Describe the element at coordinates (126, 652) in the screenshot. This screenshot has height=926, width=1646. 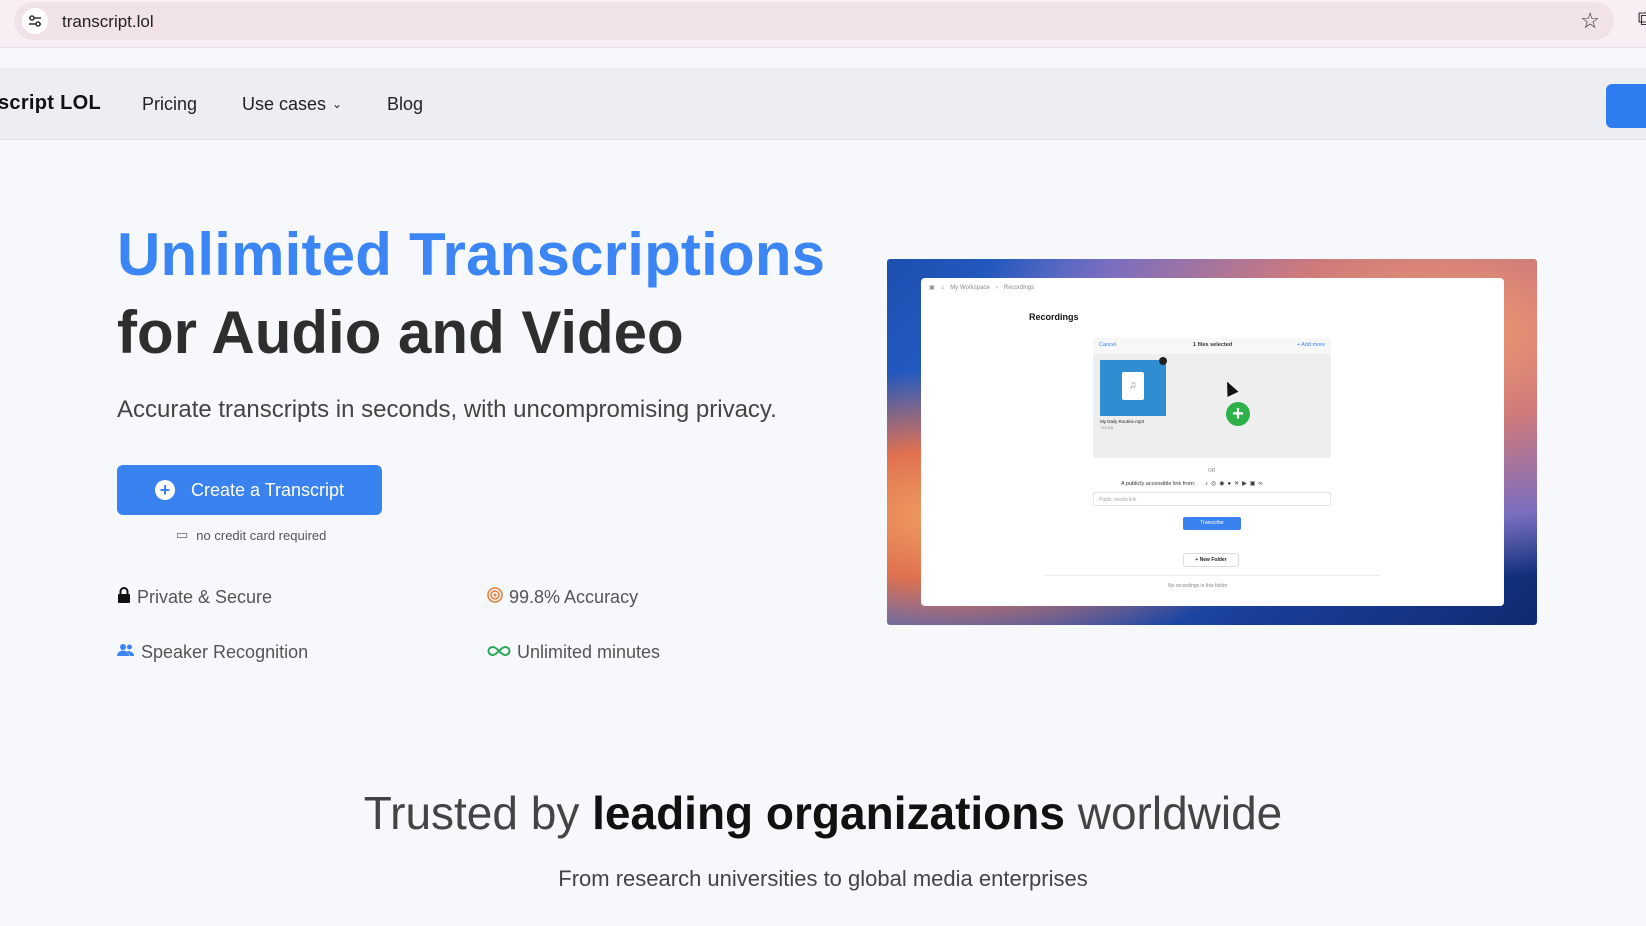
I see `users-icon` at that location.